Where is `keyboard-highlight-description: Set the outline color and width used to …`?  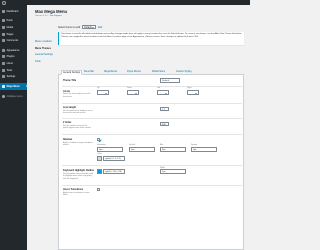
keyboard-highlight-description: Set the outline color and width used to … is located at coordinates (78, 176).